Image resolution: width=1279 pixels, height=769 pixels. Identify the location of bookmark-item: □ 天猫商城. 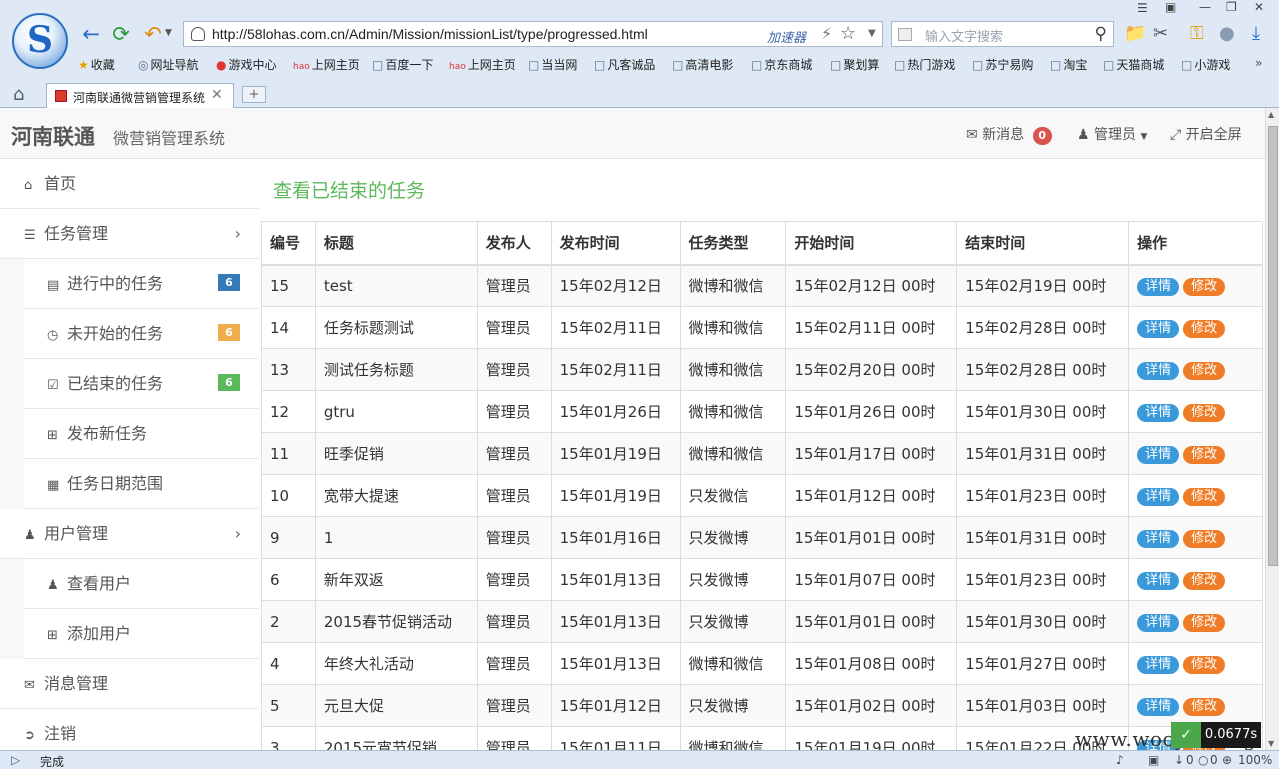
(1133, 64).